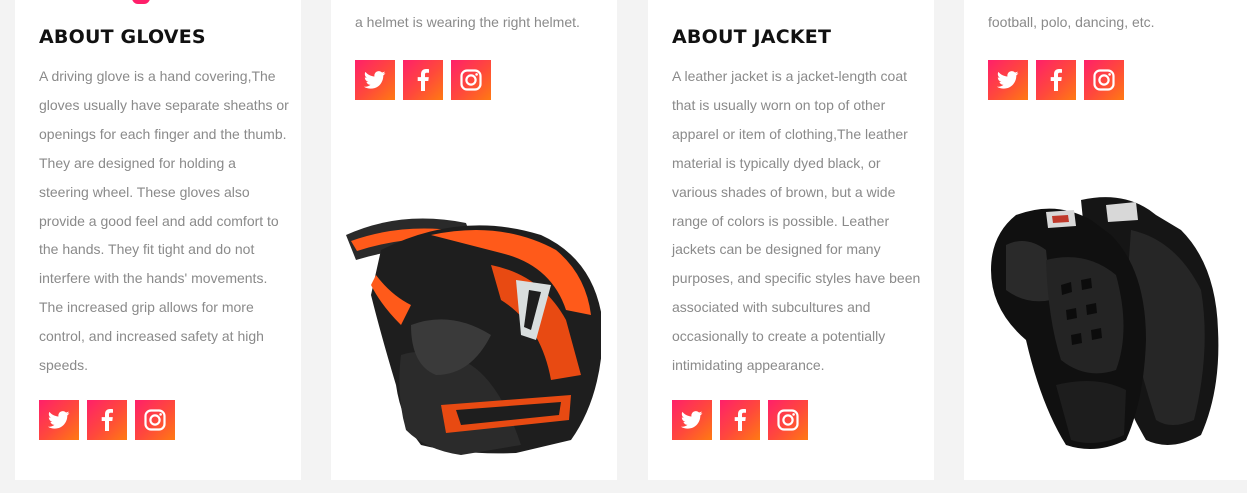 This screenshot has width=1247, height=493. Describe the element at coordinates (473, 336) in the screenshot. I see `helmet-image` at that location.